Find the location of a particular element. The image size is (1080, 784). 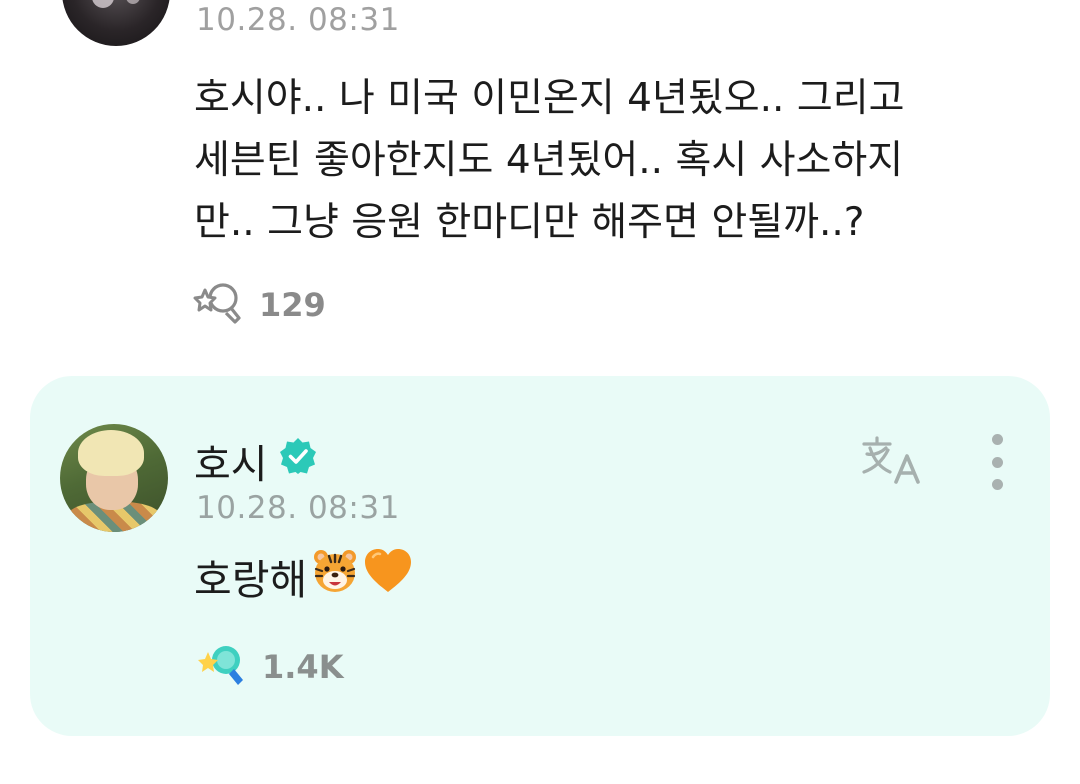

artist-name: 호시 is located at coordinates (231, 465).